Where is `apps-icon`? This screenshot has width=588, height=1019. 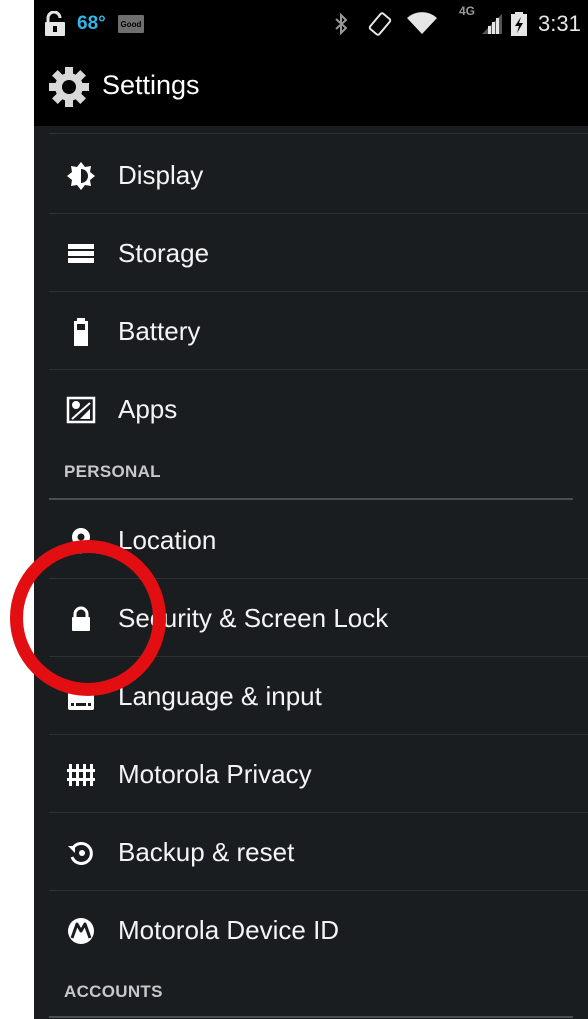
apps-icon is located at coordinates (81, 410).